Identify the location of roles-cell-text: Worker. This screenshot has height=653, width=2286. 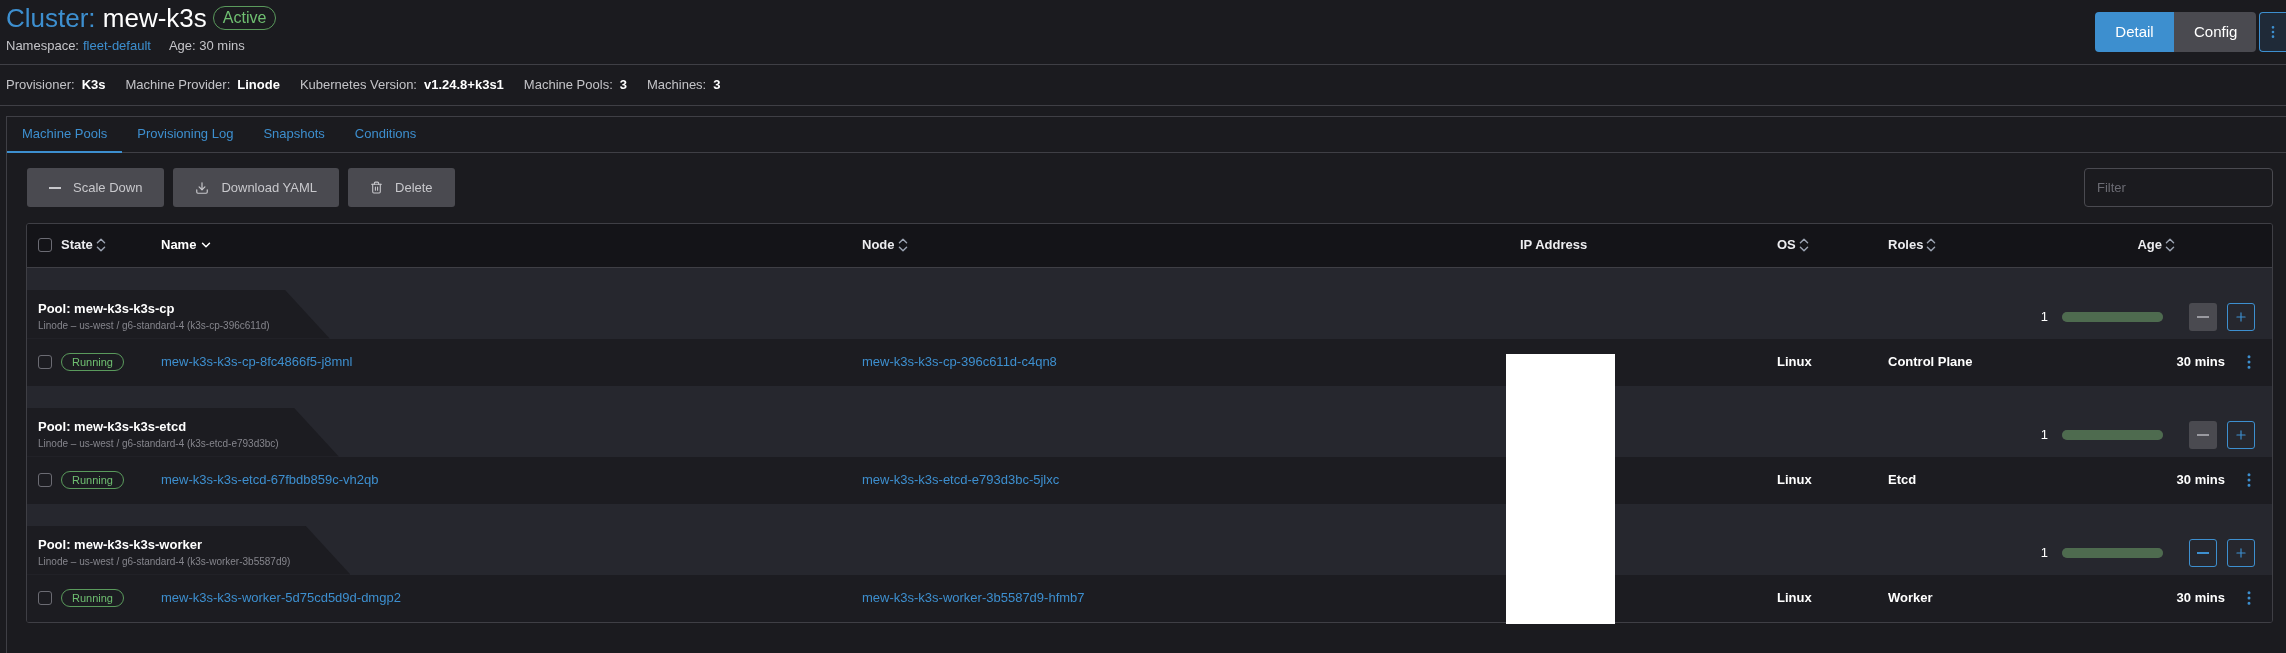
(1911, 598).